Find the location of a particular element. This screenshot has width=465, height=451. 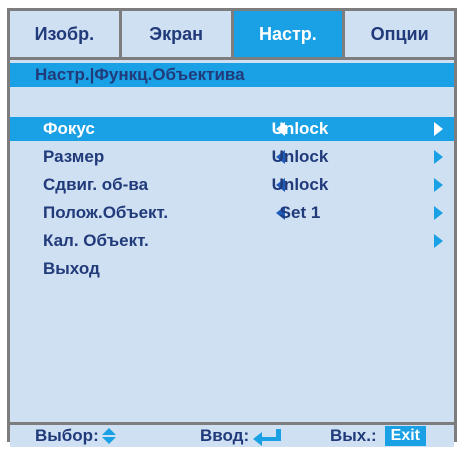

enter-return-icon is located at coordinates (268, 437).